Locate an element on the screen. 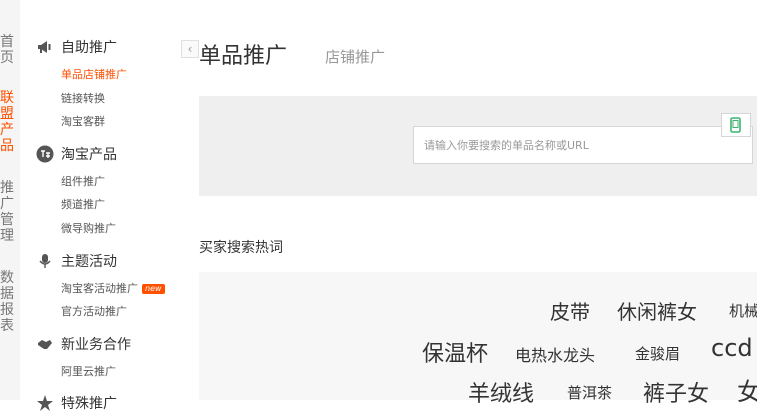 Image resolution: width=757 pixels, height=414 pixels. sidebar-item-channel-promotion: 频道推广 is located at coordinates (83, 204).